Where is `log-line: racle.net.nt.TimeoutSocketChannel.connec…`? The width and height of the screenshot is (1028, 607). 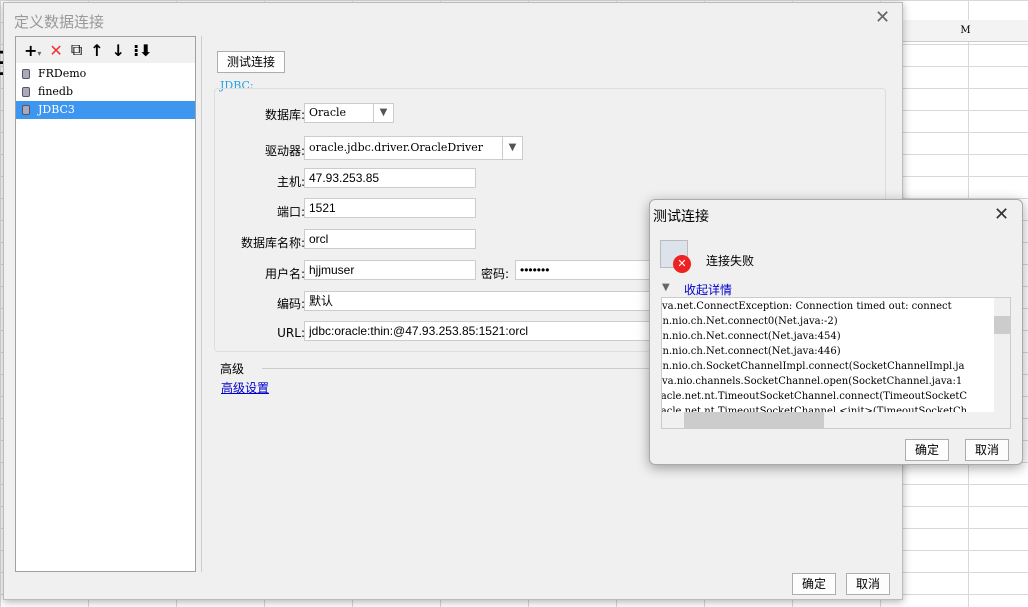 log-line: racle.net.nt.TimeoutSocketChannel.connec… is located at coordinates (814, 396).